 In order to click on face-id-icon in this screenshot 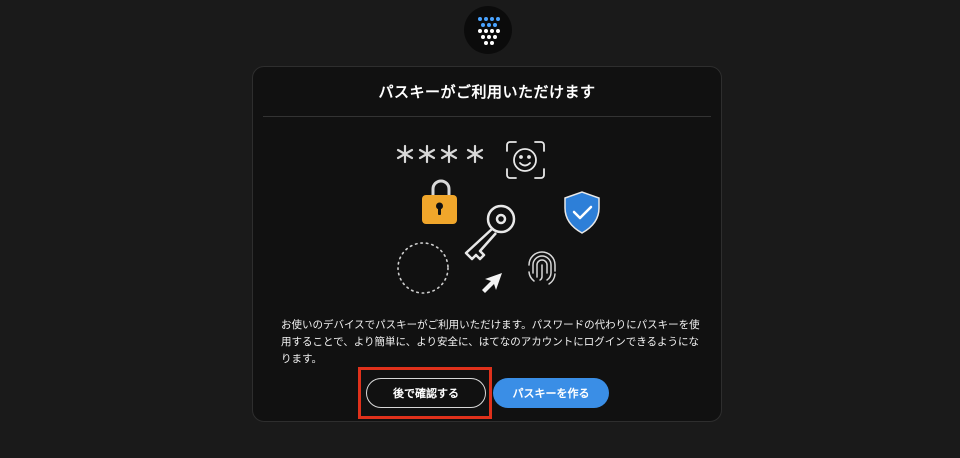, I will do `click(525, 160)`.